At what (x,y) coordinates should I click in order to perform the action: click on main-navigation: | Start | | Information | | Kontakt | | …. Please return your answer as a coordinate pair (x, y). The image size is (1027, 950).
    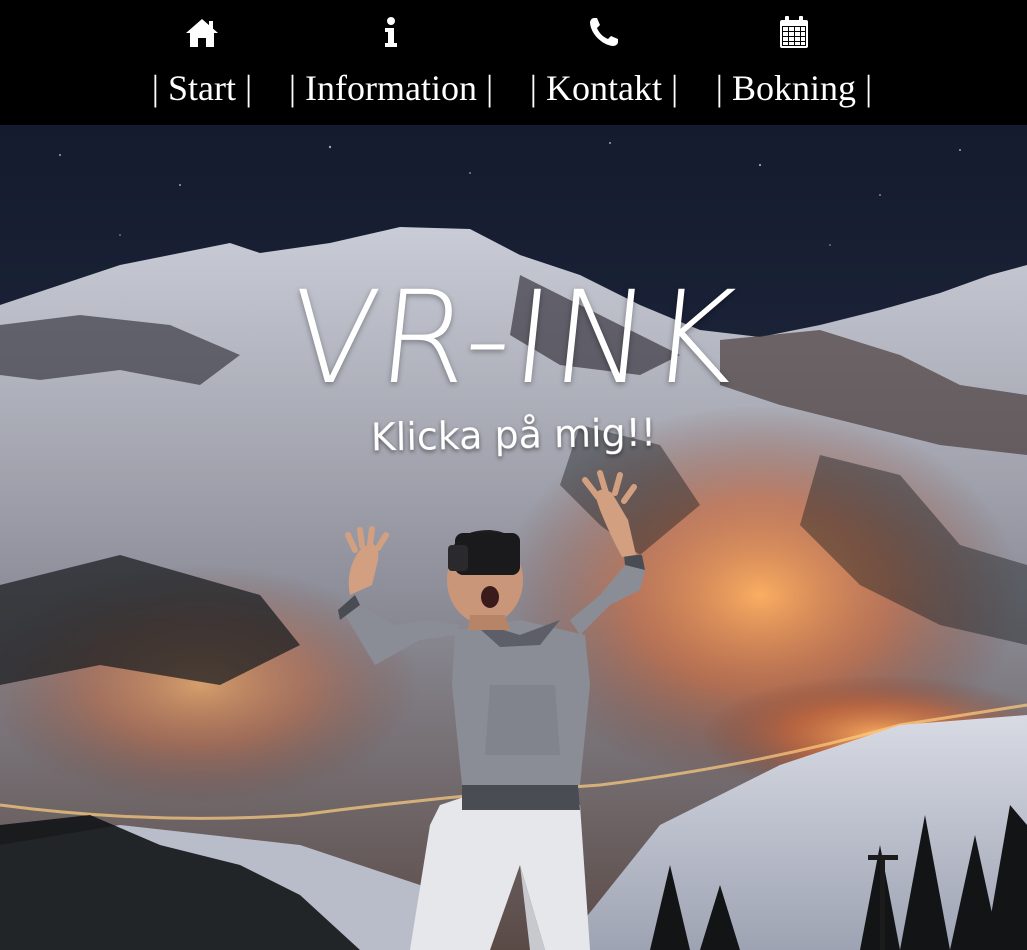
    Looking at the image, I should click on (513, 62).